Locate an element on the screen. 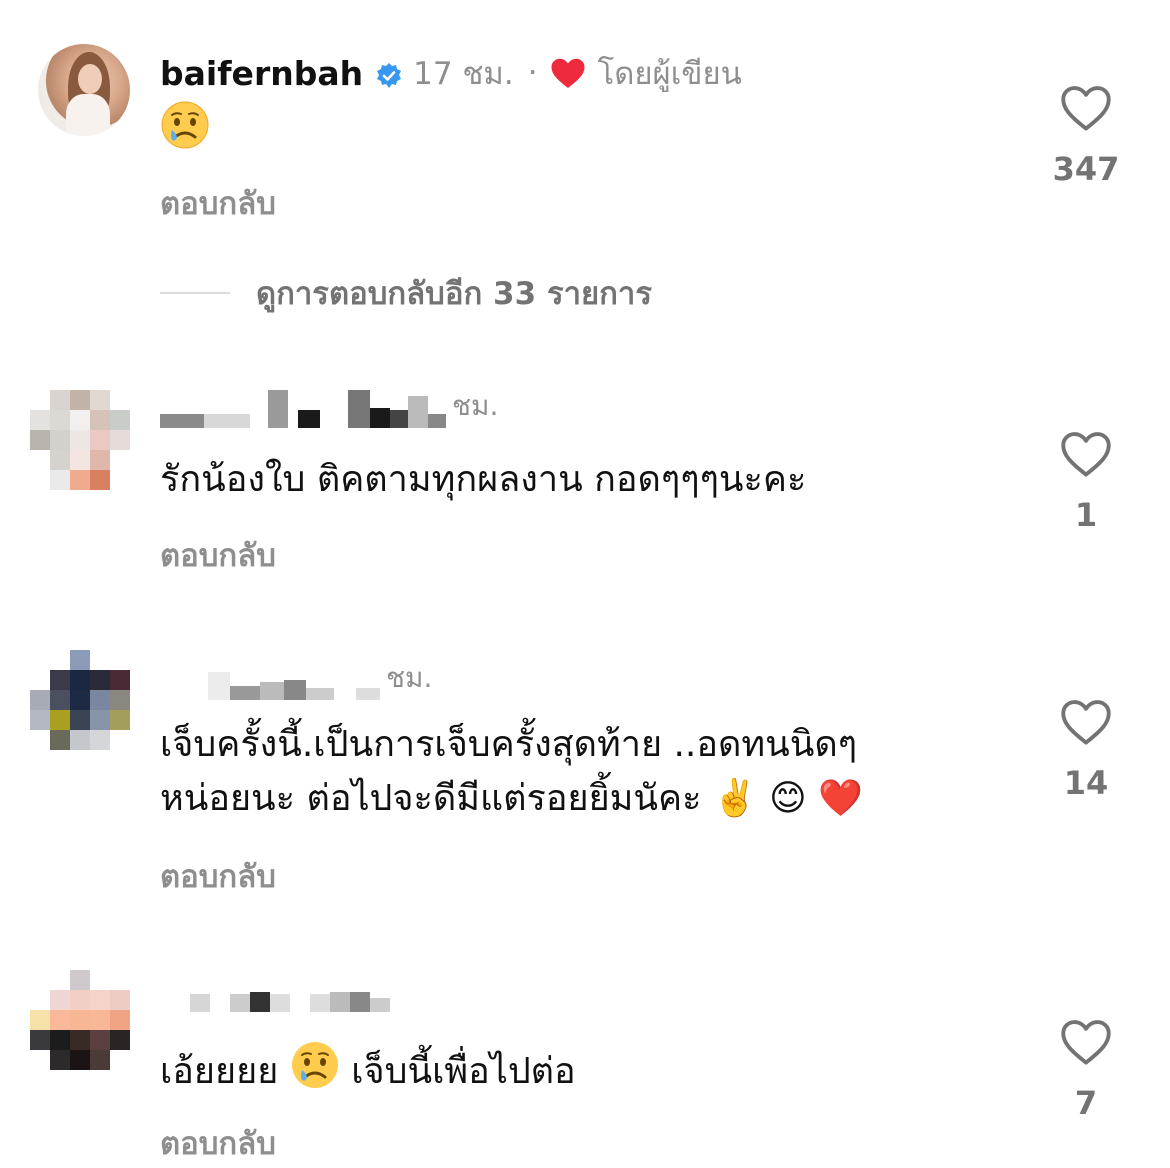  comment-time: 17 ชม. is located at coordinates (463, 74).